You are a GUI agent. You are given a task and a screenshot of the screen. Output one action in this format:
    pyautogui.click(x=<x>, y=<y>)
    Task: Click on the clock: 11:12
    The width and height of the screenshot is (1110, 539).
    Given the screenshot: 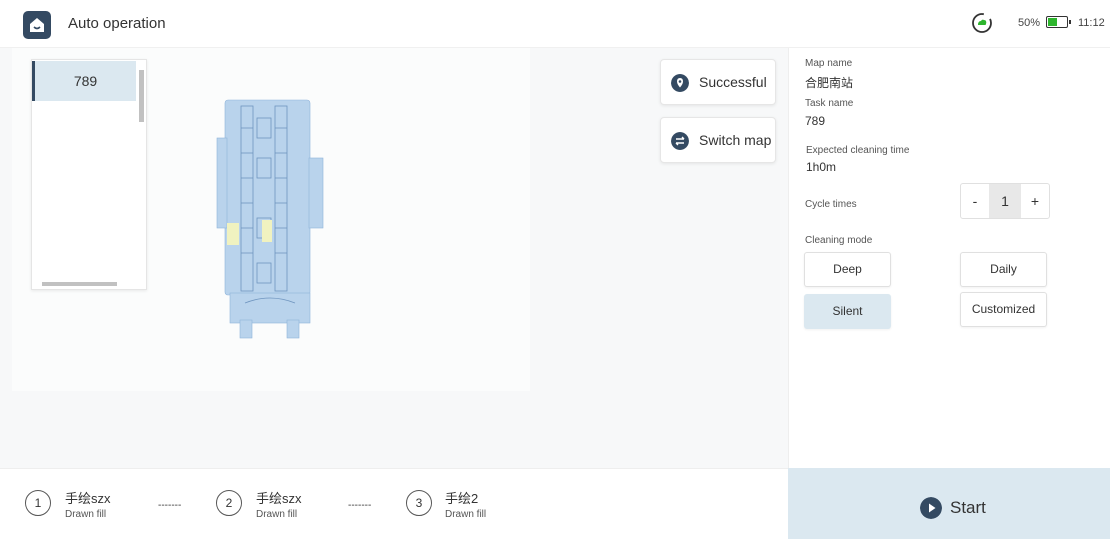 What is the action you would take?
    pyautogui.click(x=1091, y=23)
    